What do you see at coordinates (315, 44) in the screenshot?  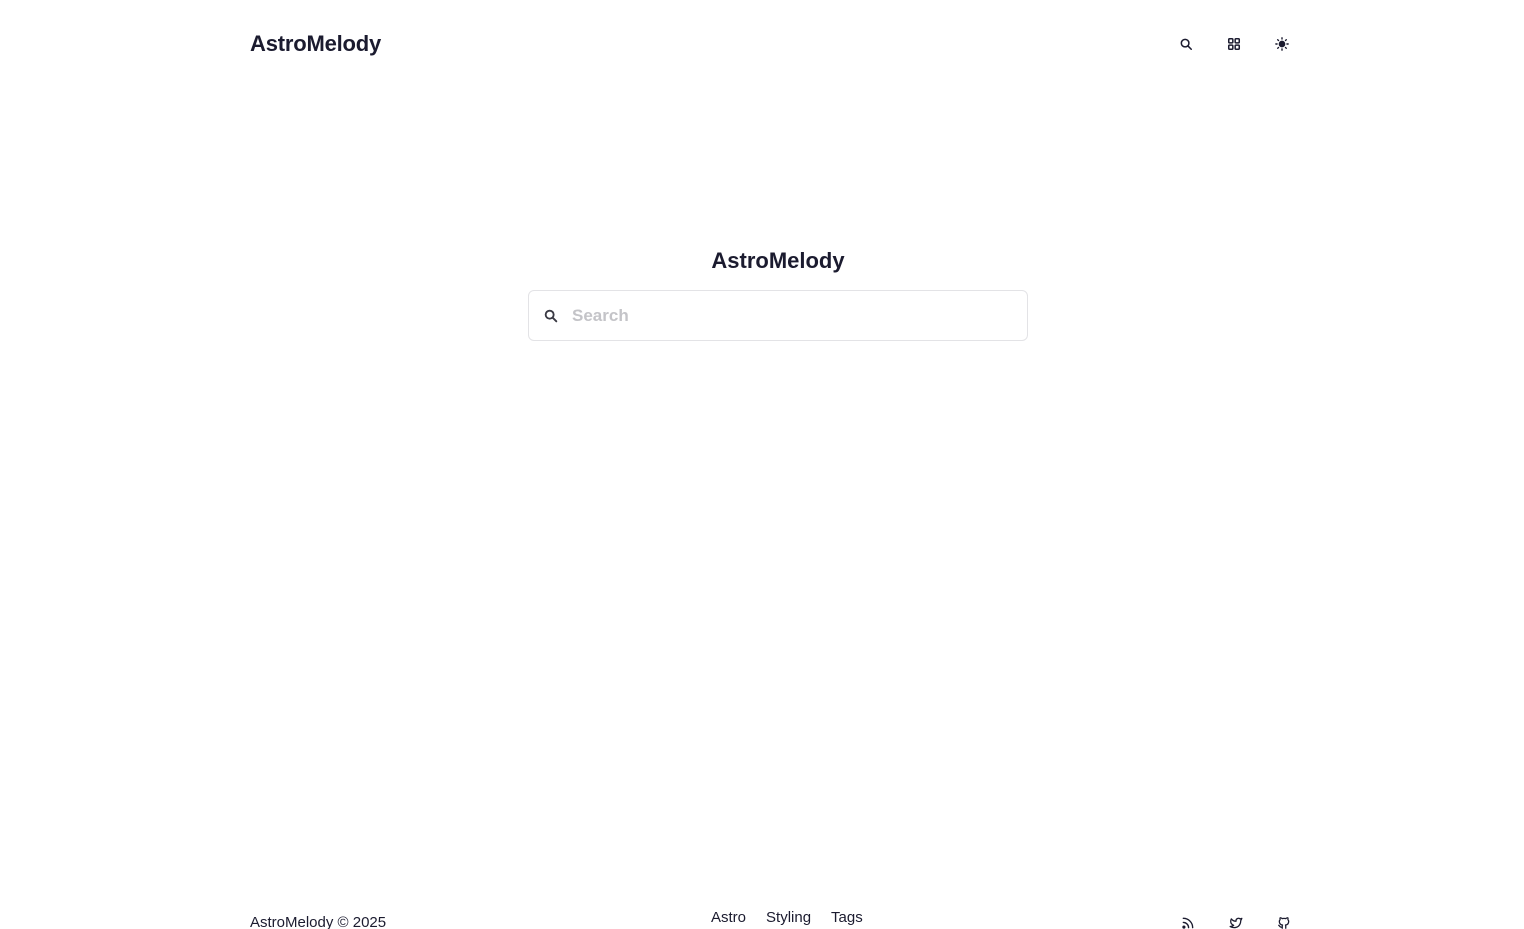 I see `site-brand-link: AstroMelody` at bounding box center [315, 44].